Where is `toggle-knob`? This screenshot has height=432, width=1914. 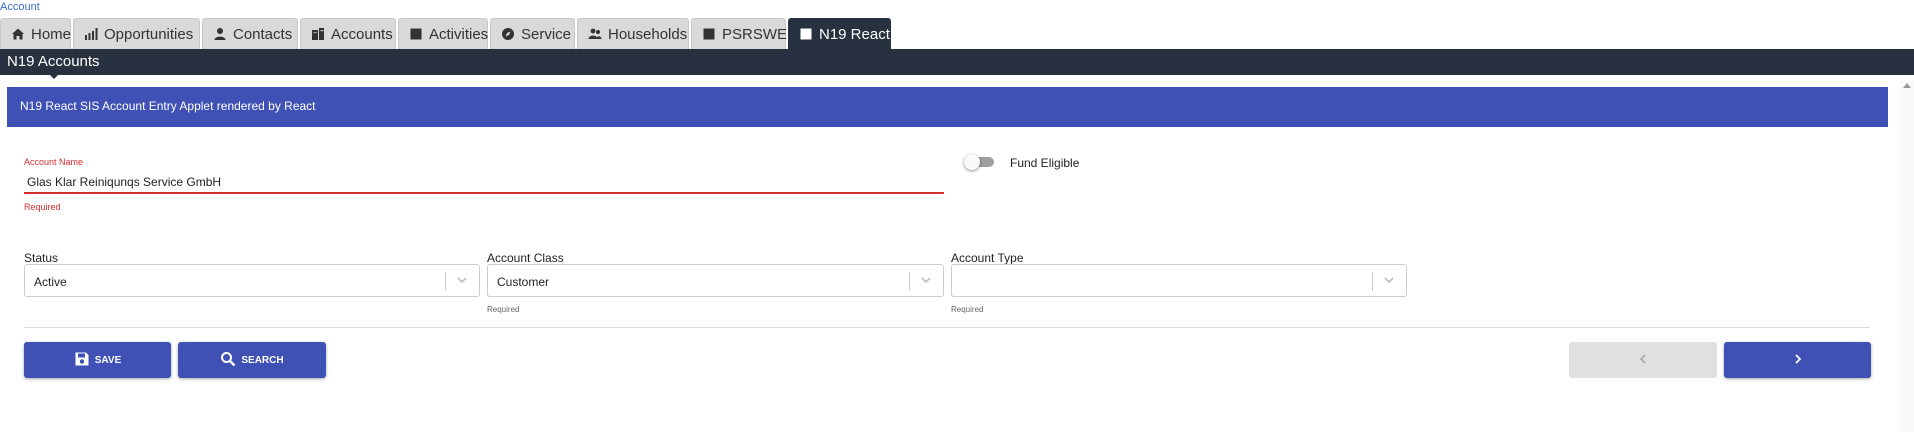
toggle-knob is located at coordinates (972, 162).